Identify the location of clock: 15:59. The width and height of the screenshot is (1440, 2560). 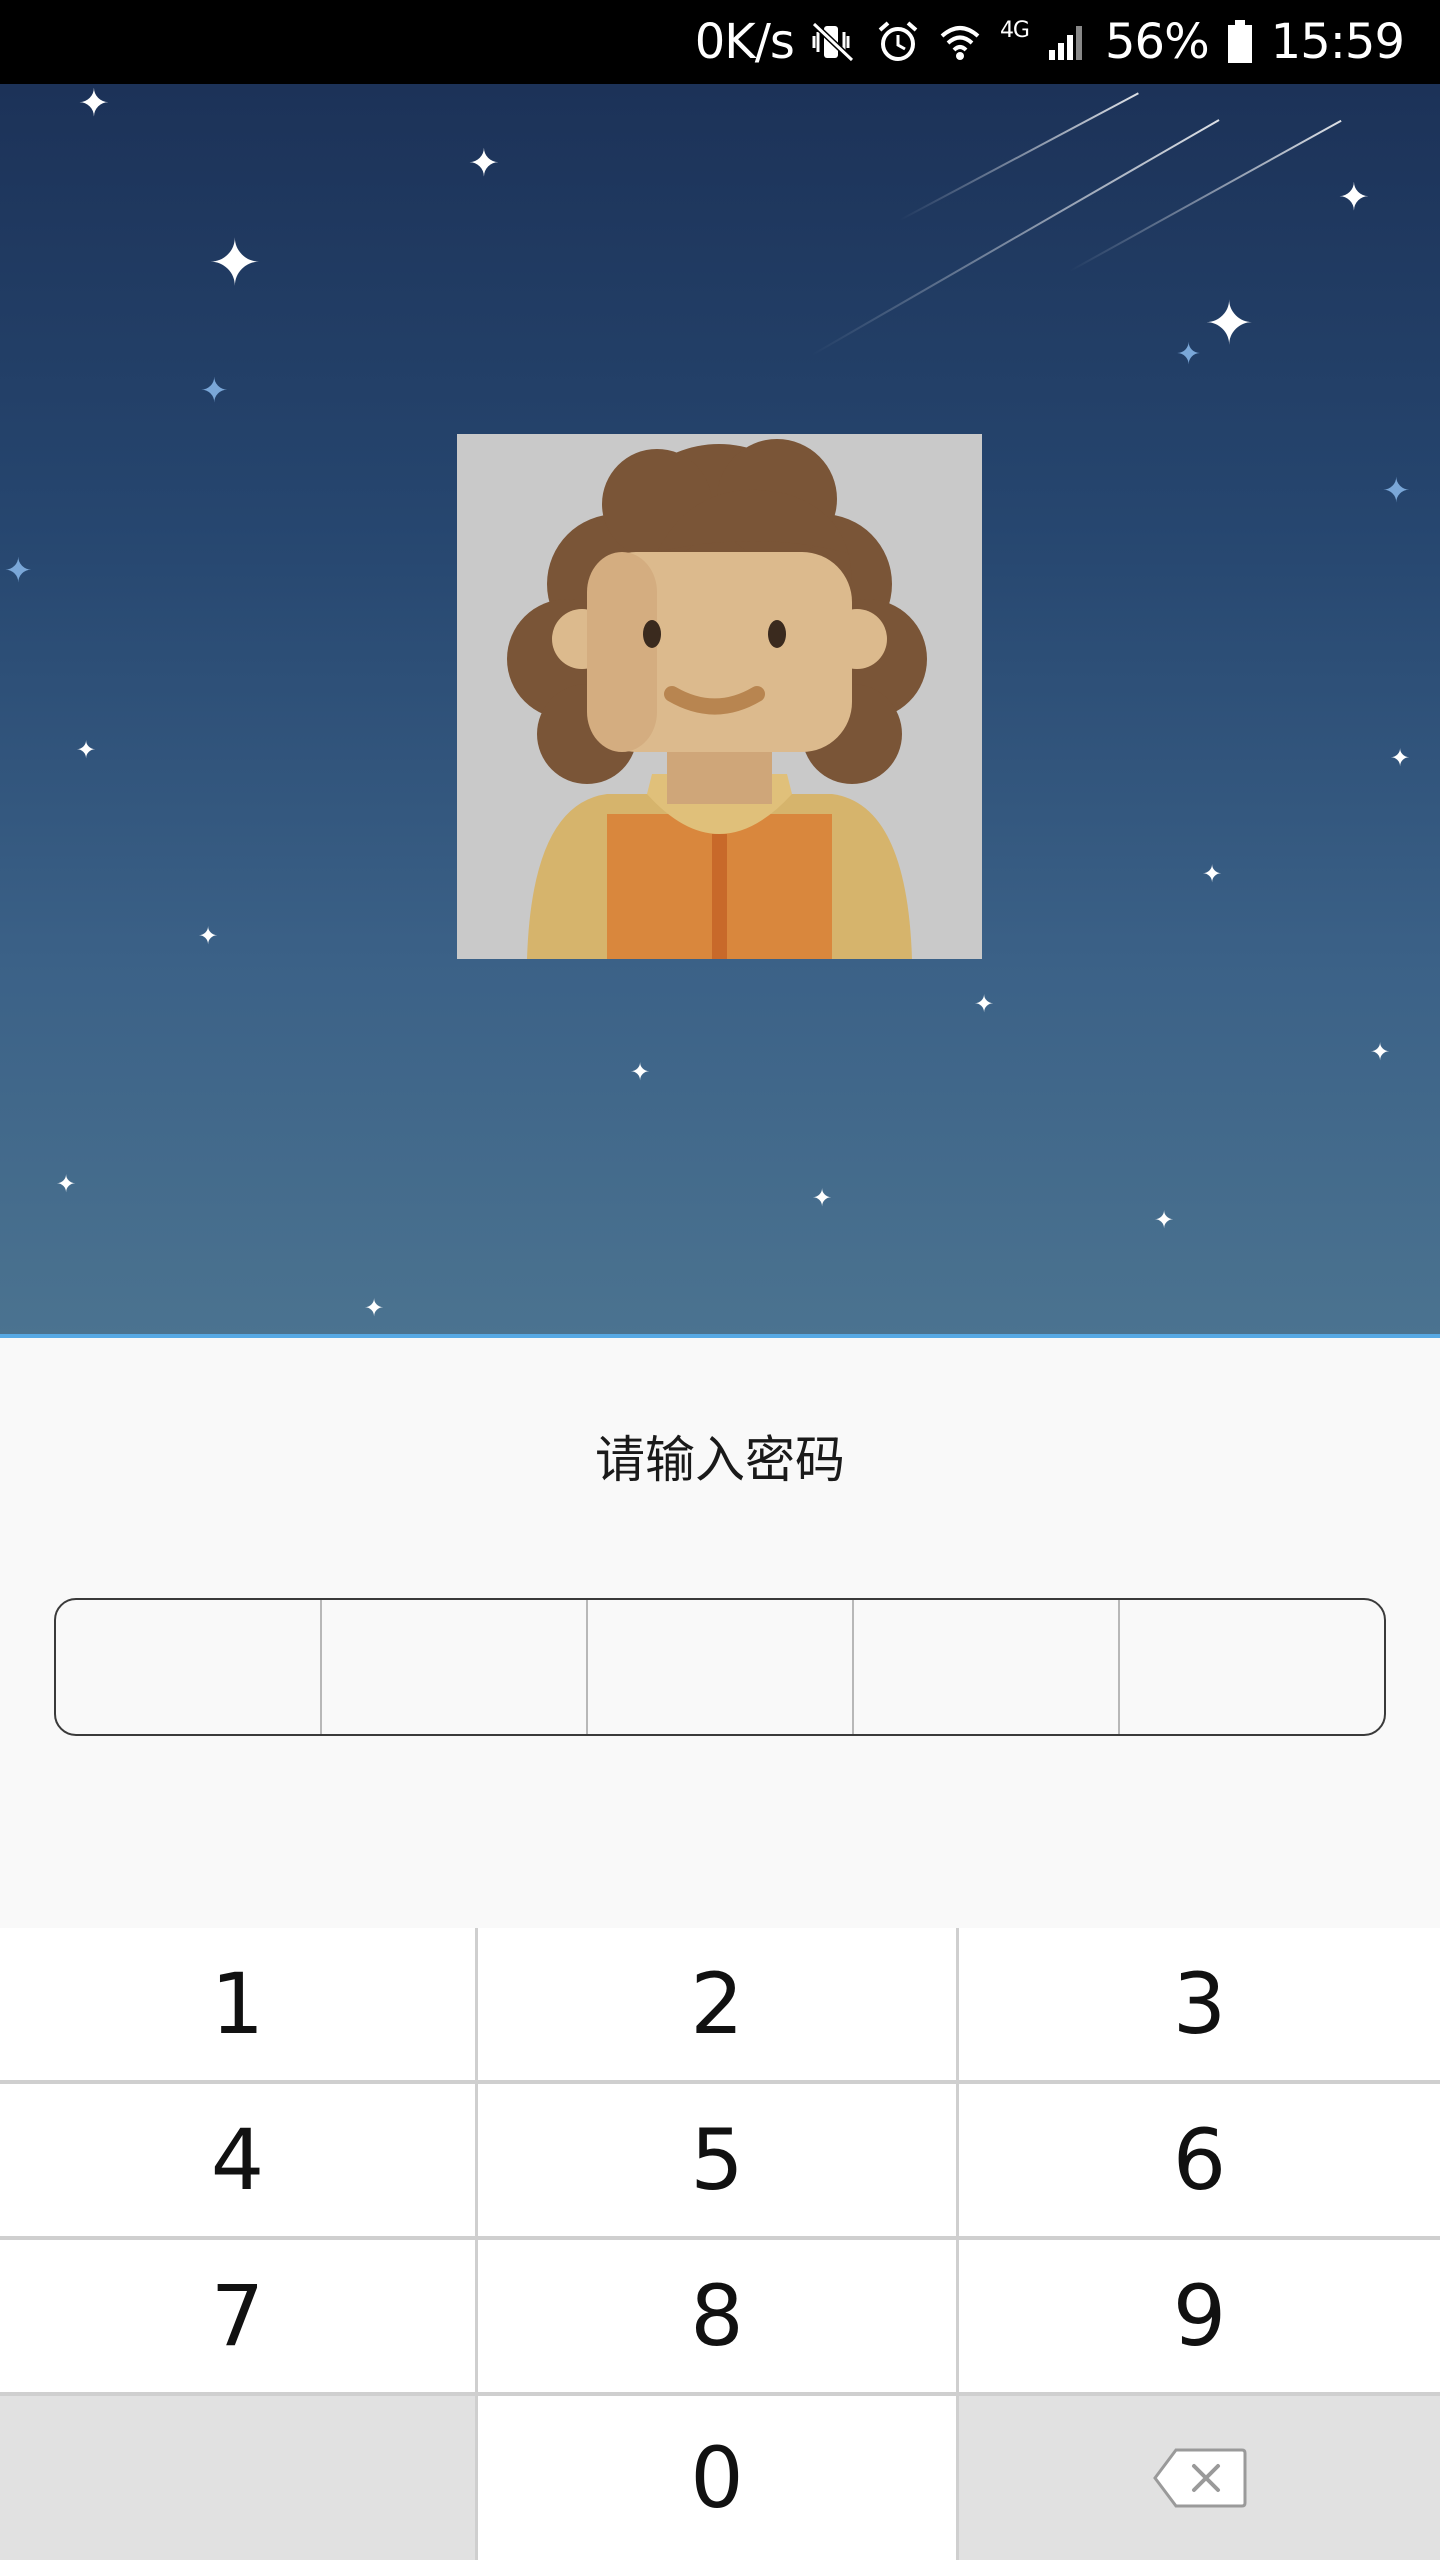
(1337, 42).